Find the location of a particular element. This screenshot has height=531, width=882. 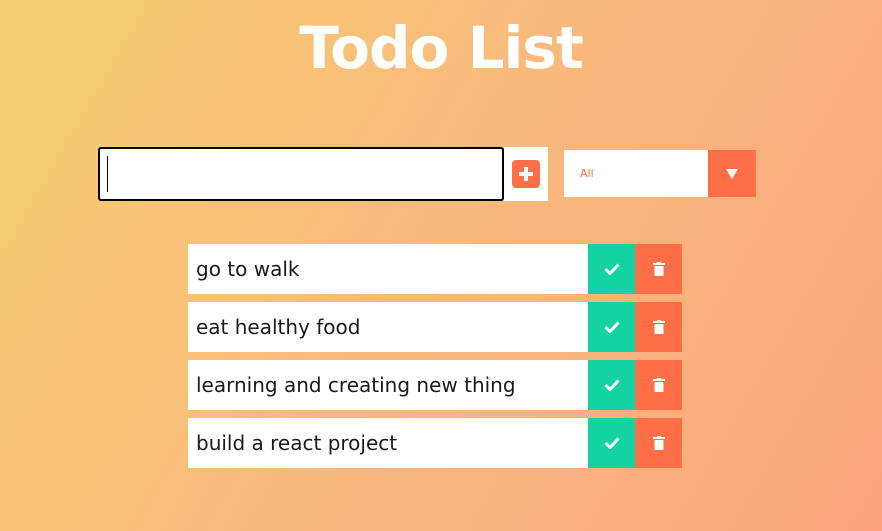

todo-input is located at coordinates (301, 174).